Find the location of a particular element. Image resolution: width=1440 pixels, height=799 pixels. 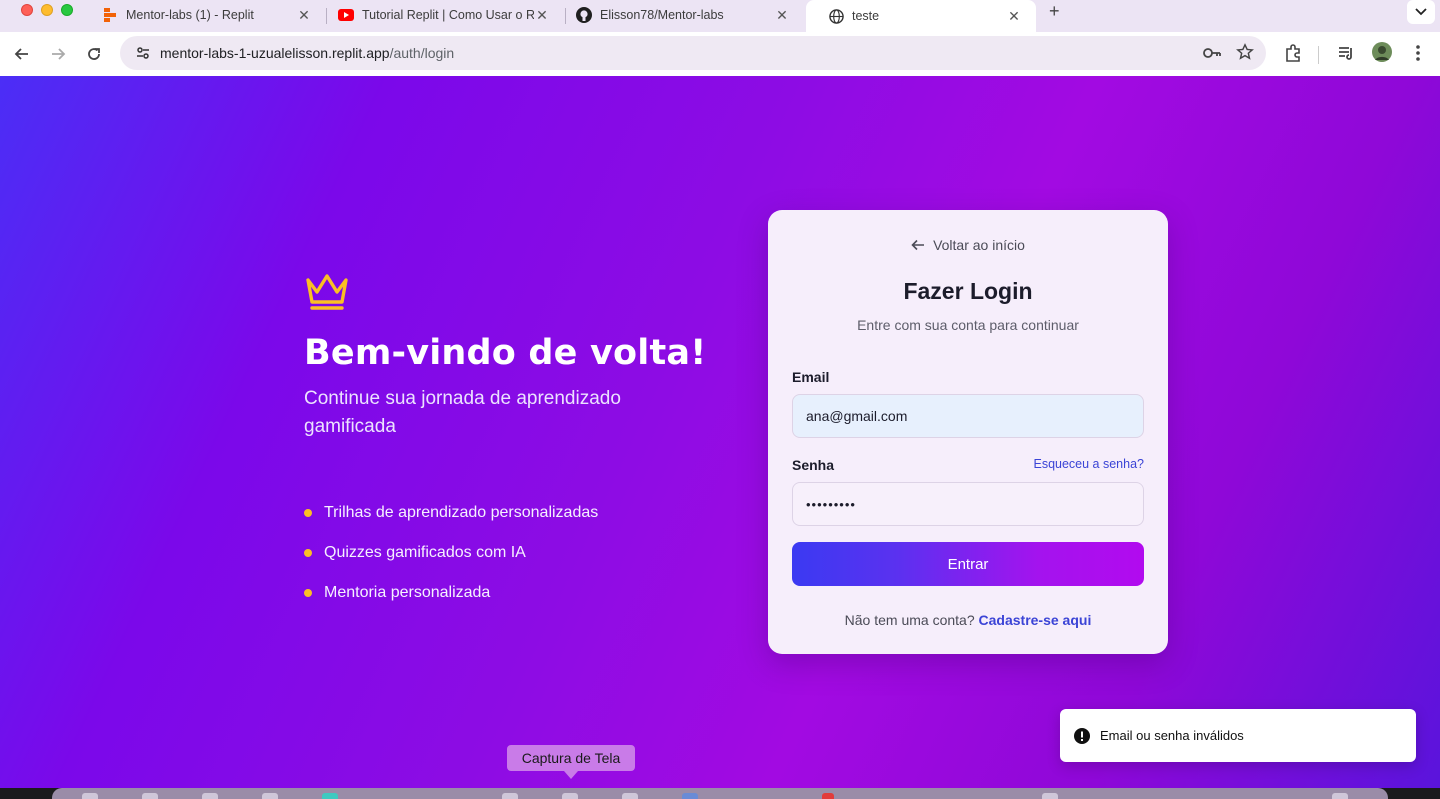

extensions-icon is located at coordinates (1293, 53).